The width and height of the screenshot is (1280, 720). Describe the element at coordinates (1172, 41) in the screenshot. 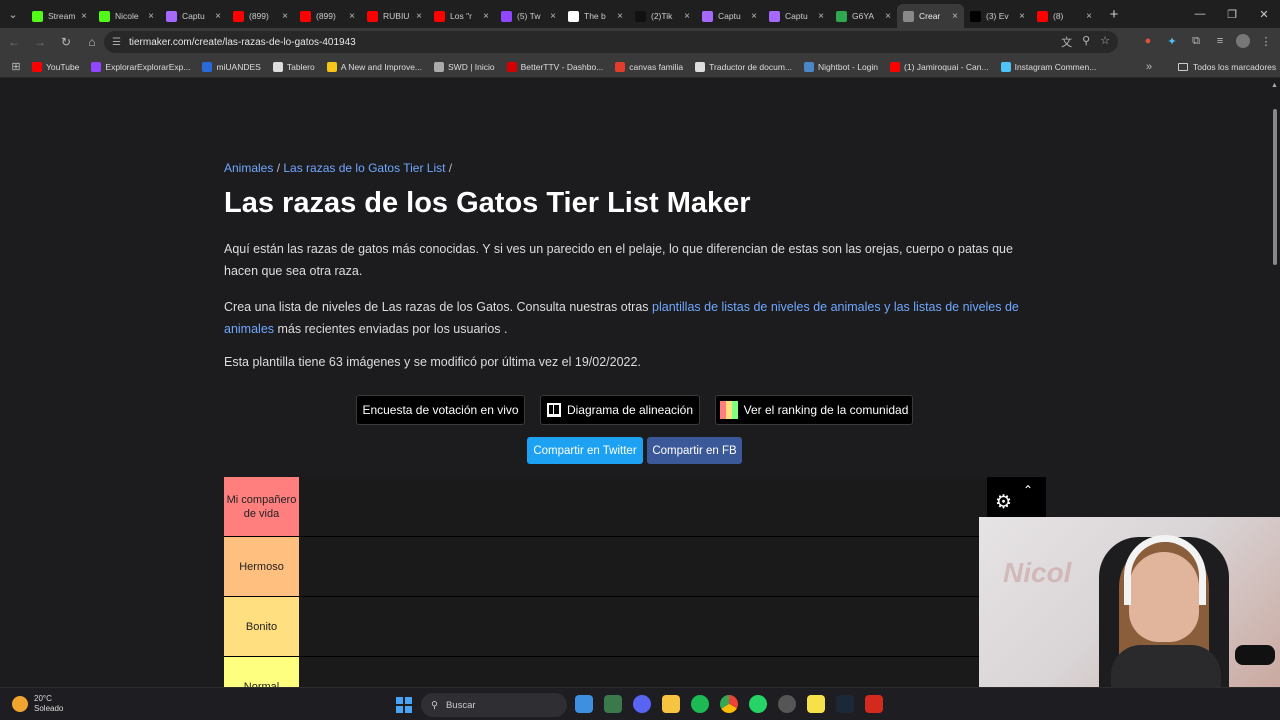

I see `extension-icon: ✦` at that location.